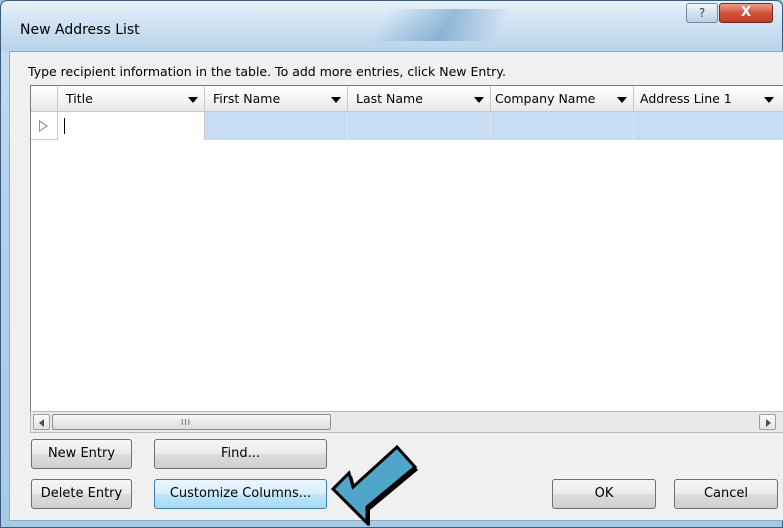 The height and width of the screenshot is (528, 783). I want to click on column-header-last-name: Last Name, so click(419, 99).